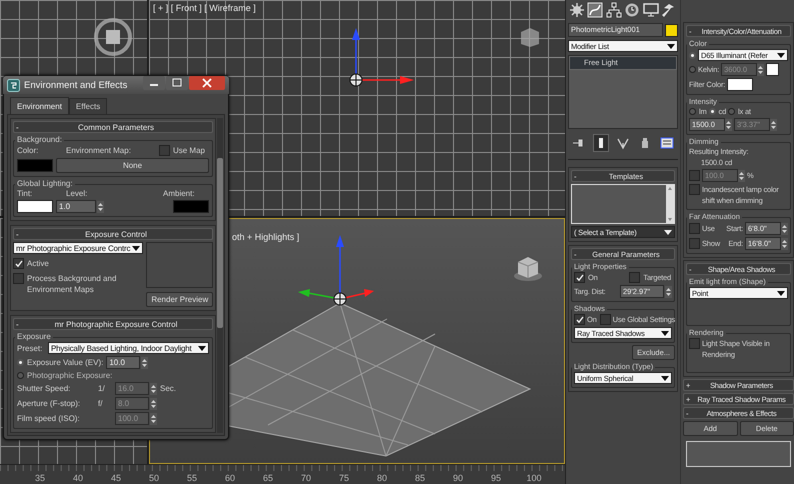 The width and height of the screenshot is (794, 484). Describe the element at coordinates (78, 248) in the screenshot. I see `dropdown: mr Photographic Exposure Contrc` at that location.